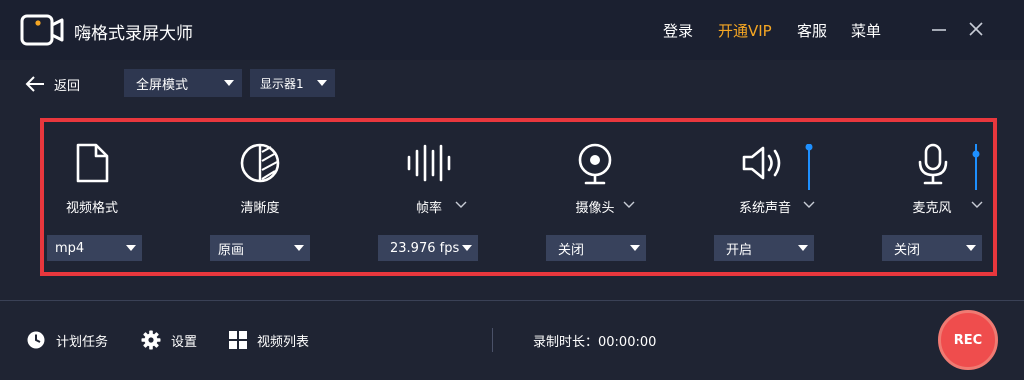  What do you see at coordinates (976, 29) in the screenshot?
I see `close-icon` at bounding box center [976, 29].